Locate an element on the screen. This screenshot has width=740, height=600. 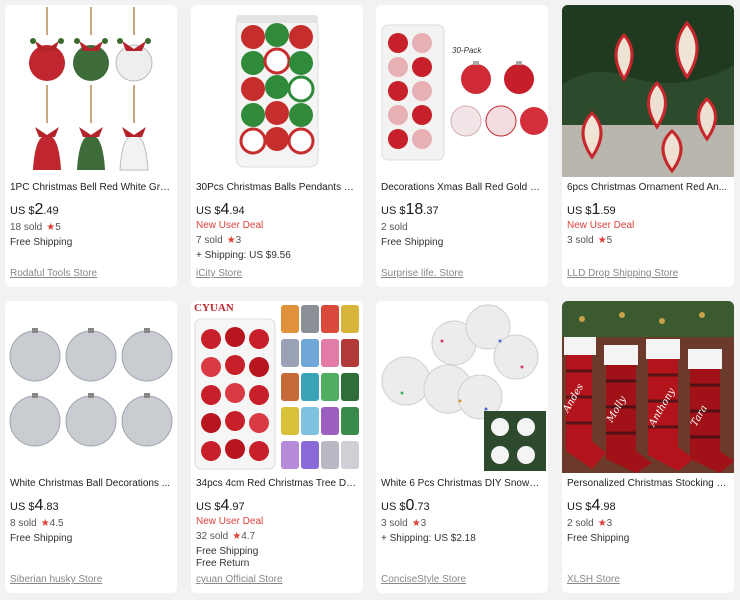
white-snowballs-icon is located at coordinates (462, 387).